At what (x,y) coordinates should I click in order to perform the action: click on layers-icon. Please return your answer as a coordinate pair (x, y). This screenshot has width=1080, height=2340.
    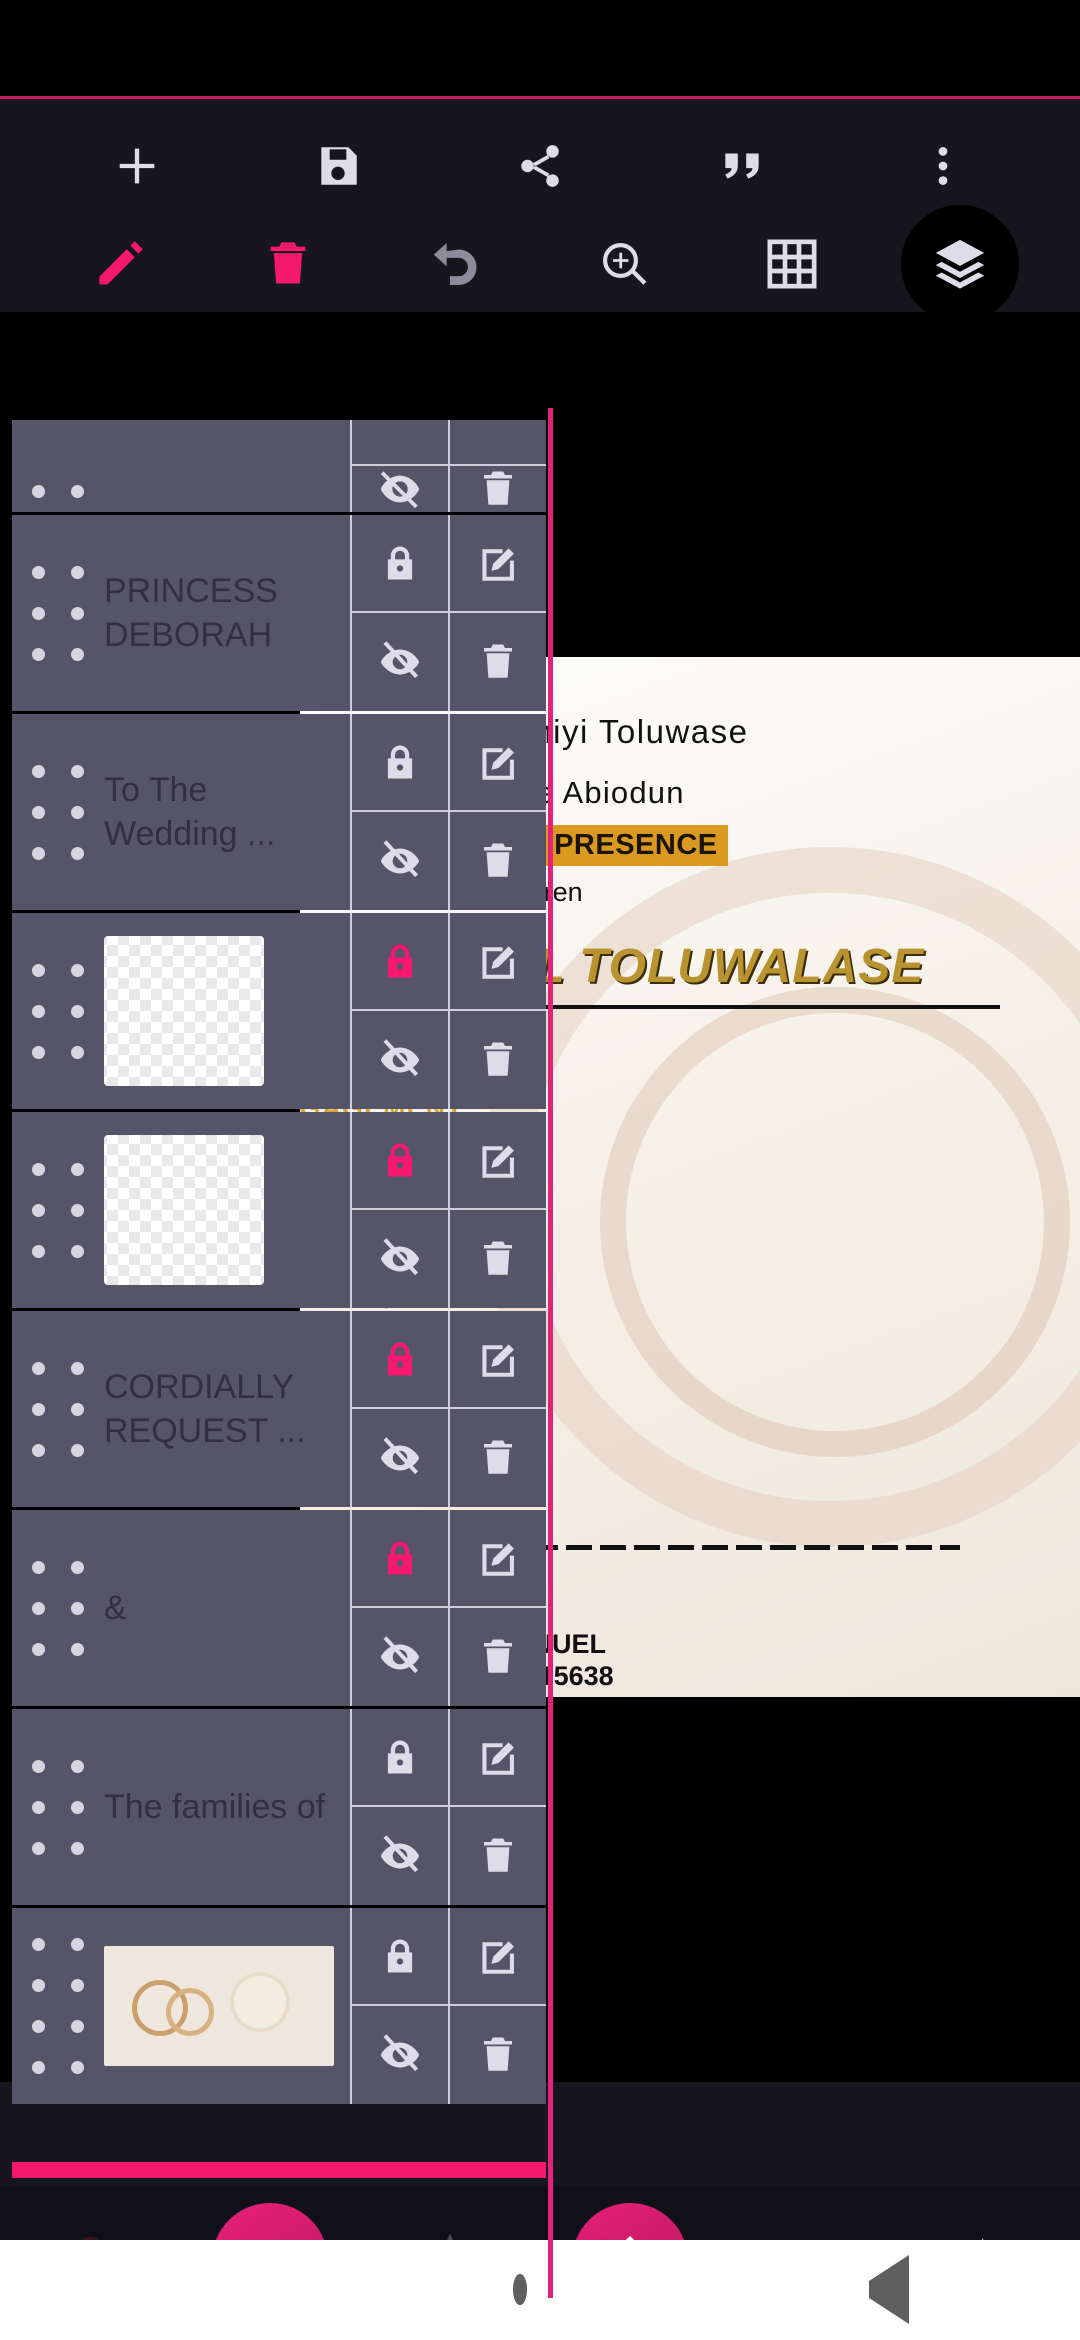
    Looking at the image, I should click on (960, 264).